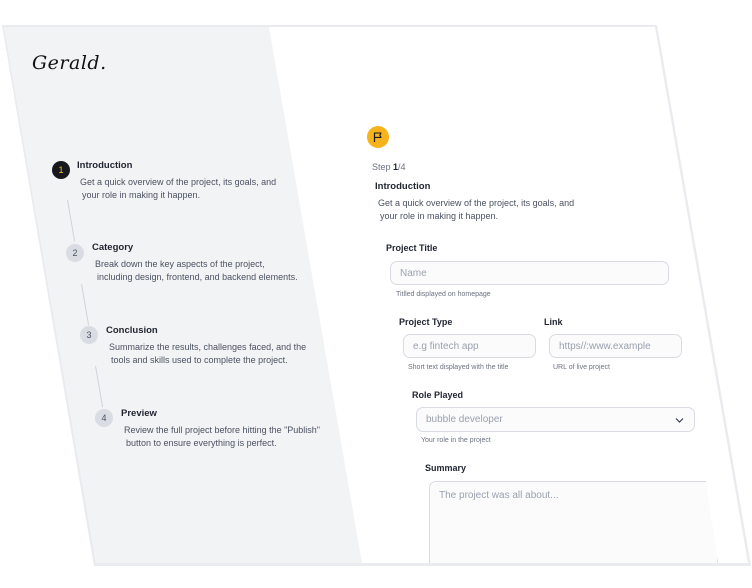 This screenshot has width=752, height=588. Describe the element at coordinates (412, 248) in the screenshot. I see `project-title-label: Project Title` at that location.